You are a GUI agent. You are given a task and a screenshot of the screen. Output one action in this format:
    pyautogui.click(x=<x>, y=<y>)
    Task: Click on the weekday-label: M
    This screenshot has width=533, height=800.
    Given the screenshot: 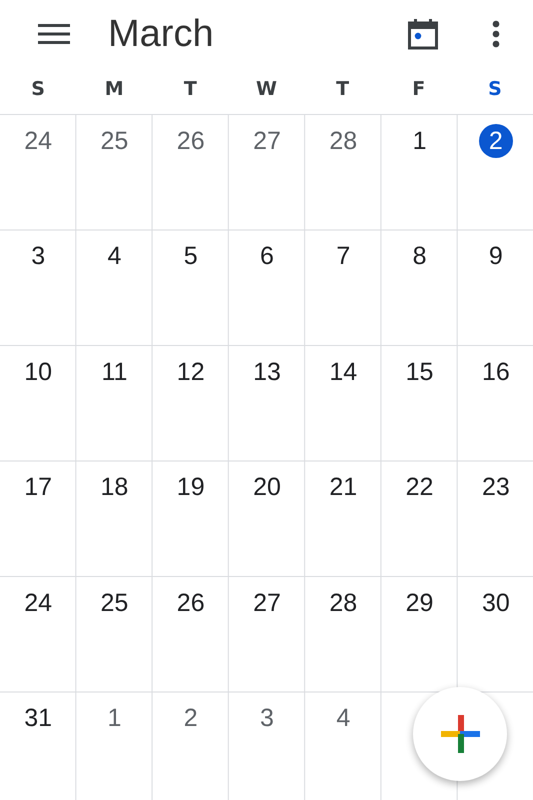 What is the action you would take?
    pyautogui.click(x=114, y=89)
    